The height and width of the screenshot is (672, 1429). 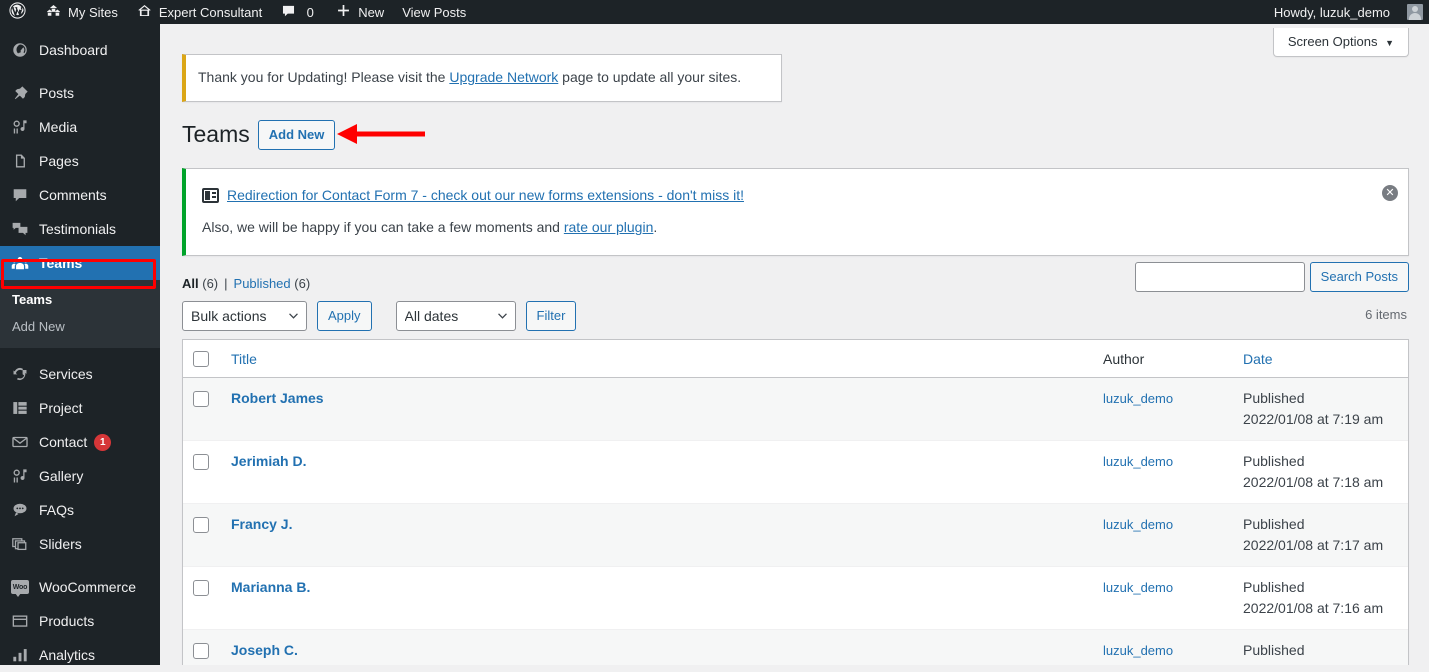 I want to click on sidebar-item-media: Media, so click(x=80, y=127).